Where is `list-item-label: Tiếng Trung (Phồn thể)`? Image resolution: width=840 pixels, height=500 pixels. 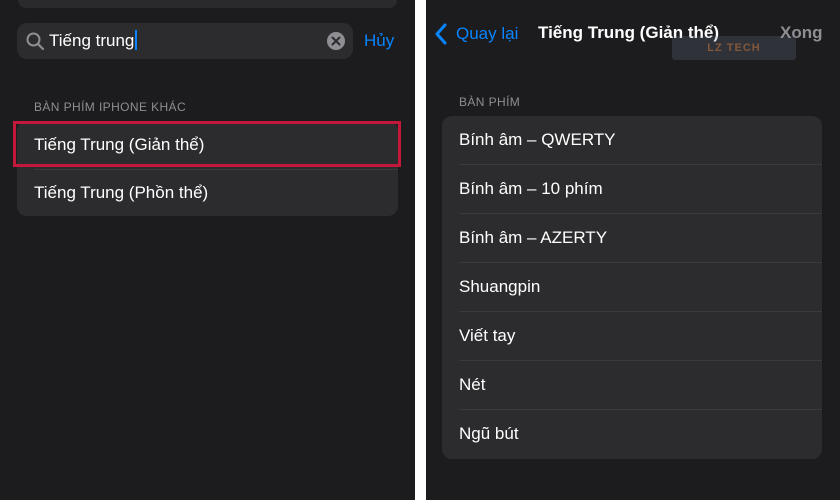 list-item-label: Tiếng Trung (Phồn thể) is located at coordinates (121, 192).